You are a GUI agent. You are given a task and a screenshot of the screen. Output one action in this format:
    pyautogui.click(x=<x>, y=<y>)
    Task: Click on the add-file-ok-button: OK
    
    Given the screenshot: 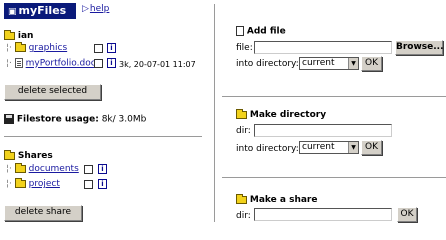 What is the action you would take?
    pyautogui.click(x=371, y=63)
    